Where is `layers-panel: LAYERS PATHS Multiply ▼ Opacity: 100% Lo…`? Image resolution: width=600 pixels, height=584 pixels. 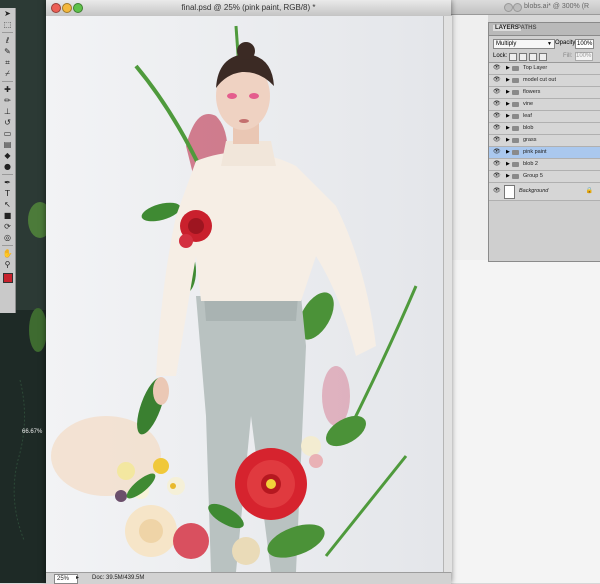
layers-panel: LAYERS PATHS Multiply ▼ Opacity: 100% Lo… is located at coordinates (544, 142).